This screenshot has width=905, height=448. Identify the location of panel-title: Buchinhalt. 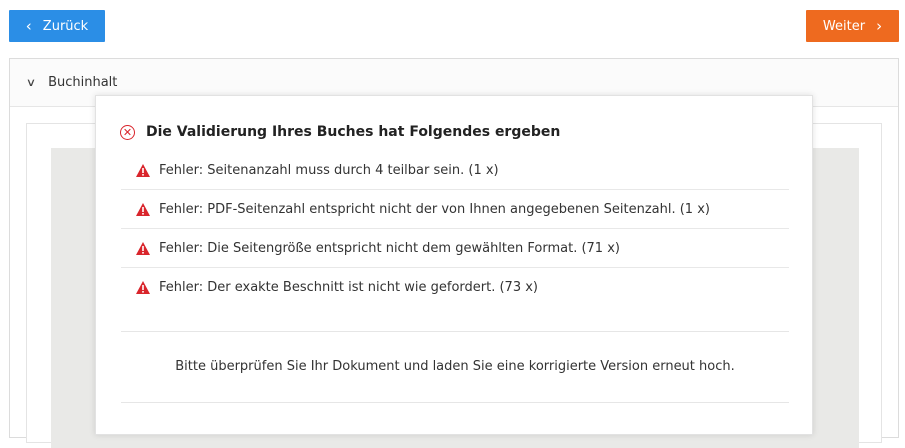
(83, 82).